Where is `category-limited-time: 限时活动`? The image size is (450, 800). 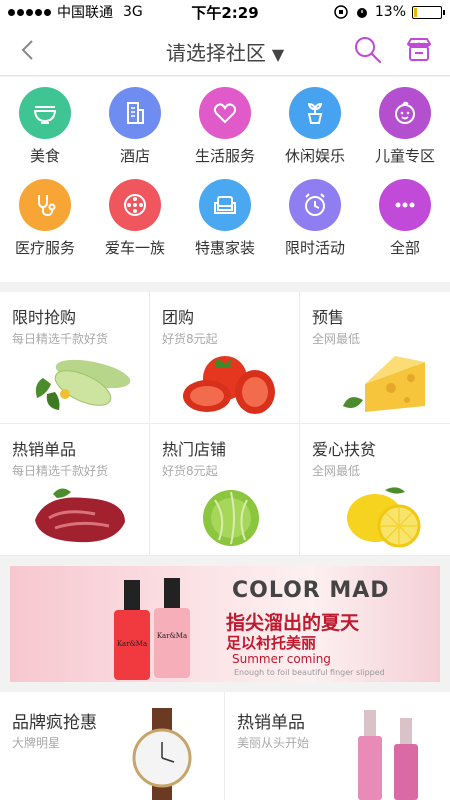 category-limited-time: 限时活动 is located at coordinates (315, 224).